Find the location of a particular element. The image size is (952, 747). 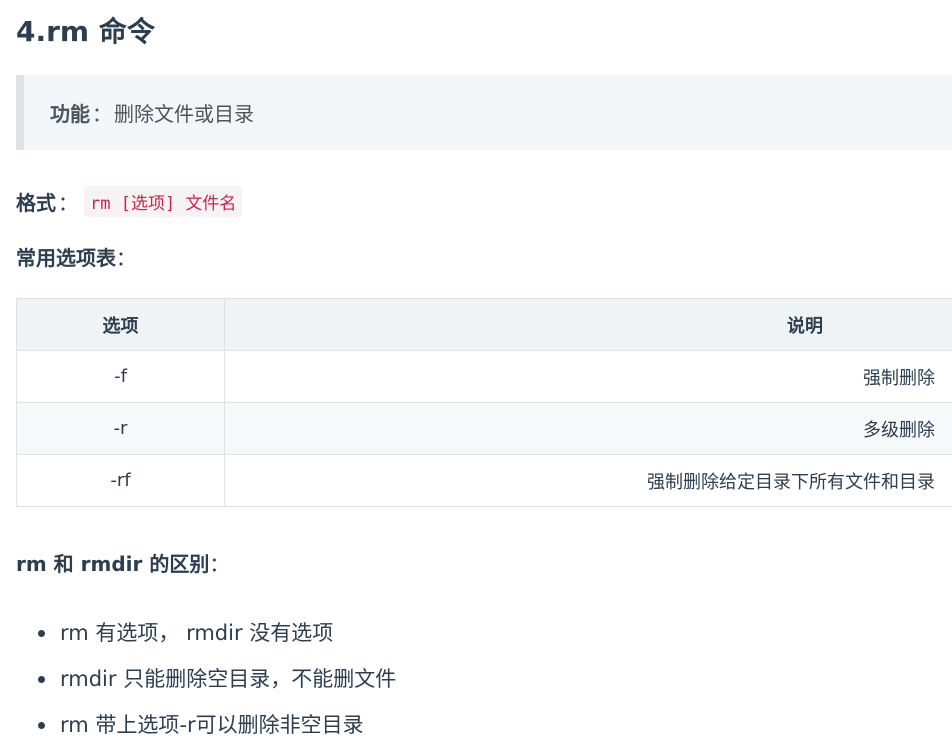

function-text: 删除文件或目录 is located at coordinates (184, 114).